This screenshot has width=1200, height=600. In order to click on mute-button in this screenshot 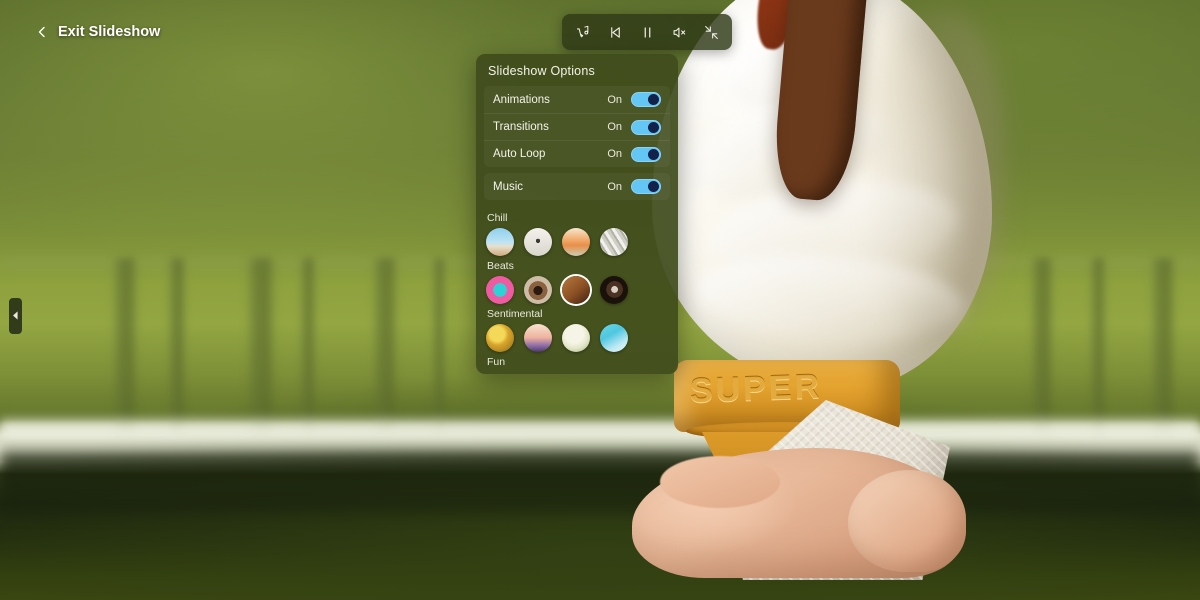, I will do `click(679, 32)`.